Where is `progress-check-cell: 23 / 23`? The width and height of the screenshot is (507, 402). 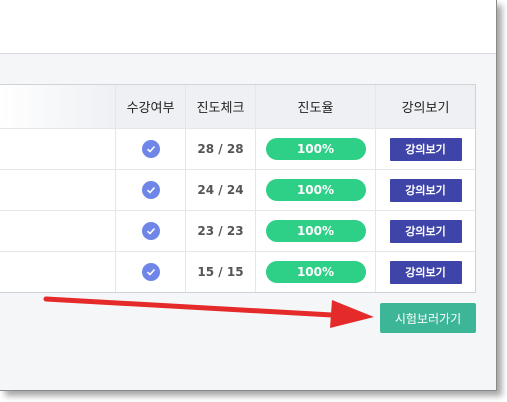 progress-check-cell: 23 / 23 is located at coordinates (220, 231).